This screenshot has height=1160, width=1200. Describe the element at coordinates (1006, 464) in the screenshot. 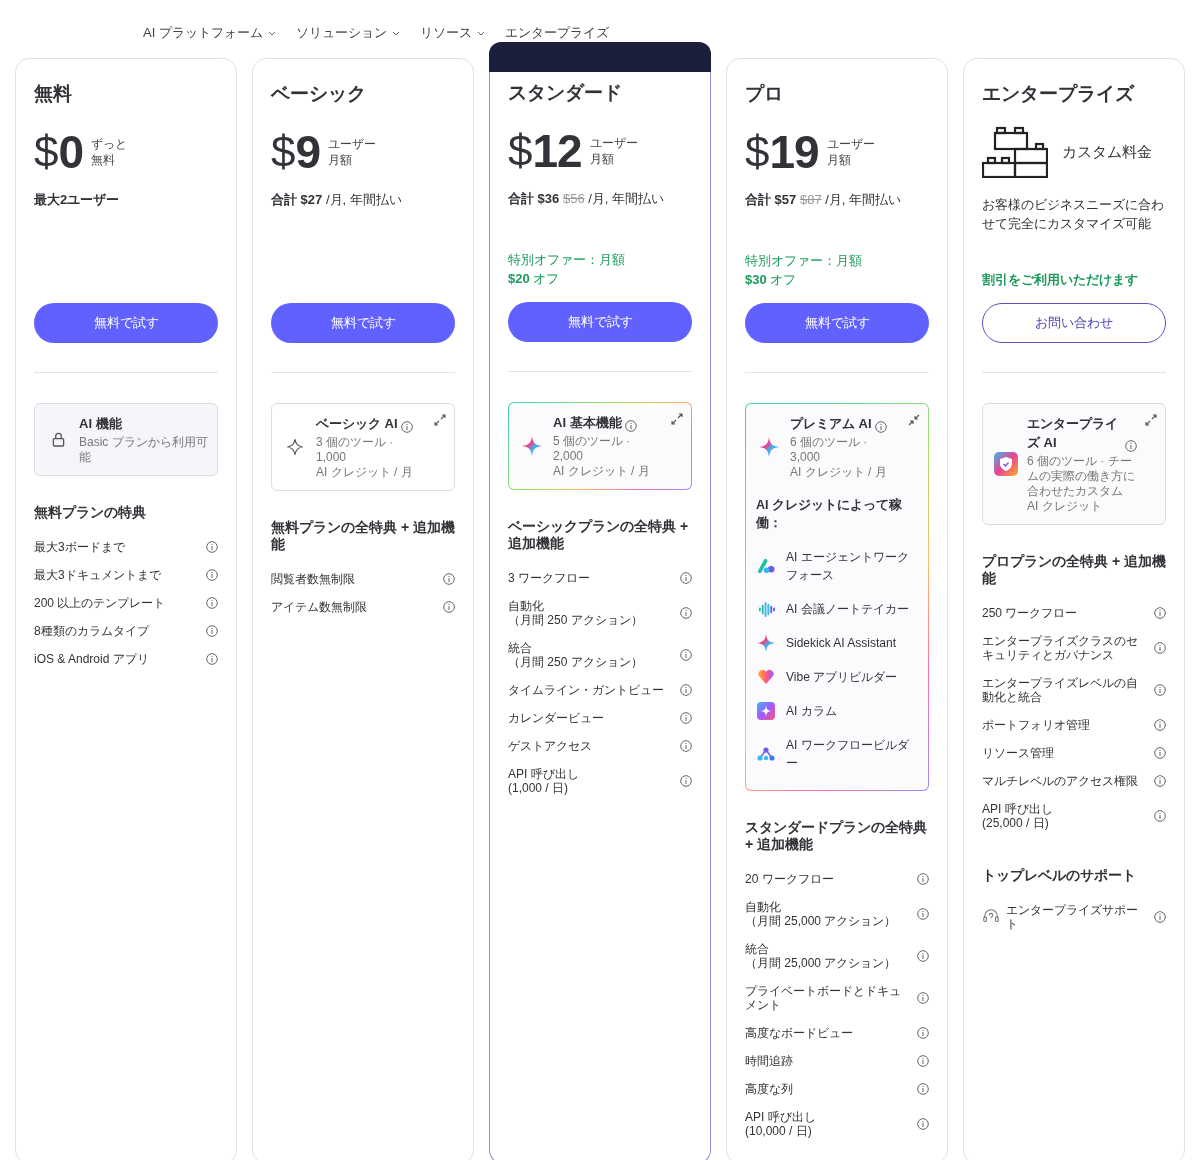

I see `shield-icon` at that location.